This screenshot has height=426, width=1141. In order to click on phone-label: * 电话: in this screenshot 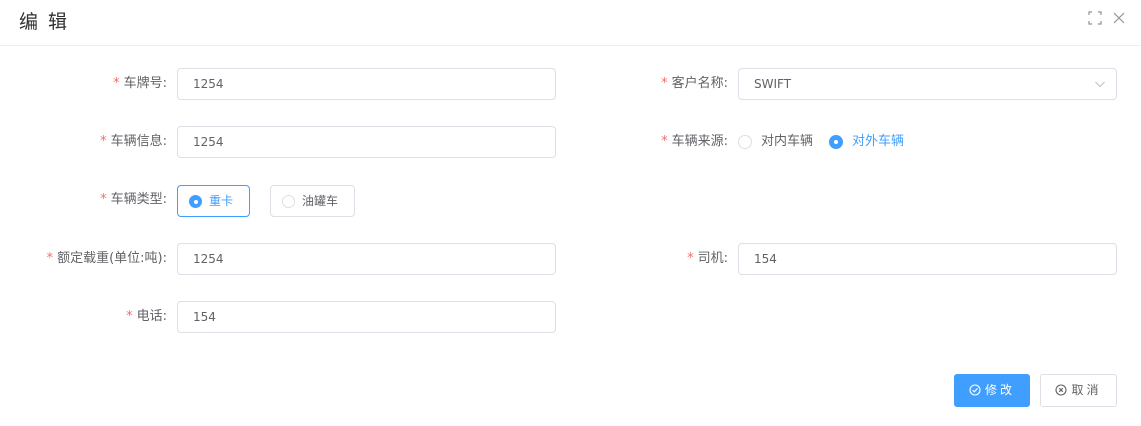, I will do `click(113, 317)`.